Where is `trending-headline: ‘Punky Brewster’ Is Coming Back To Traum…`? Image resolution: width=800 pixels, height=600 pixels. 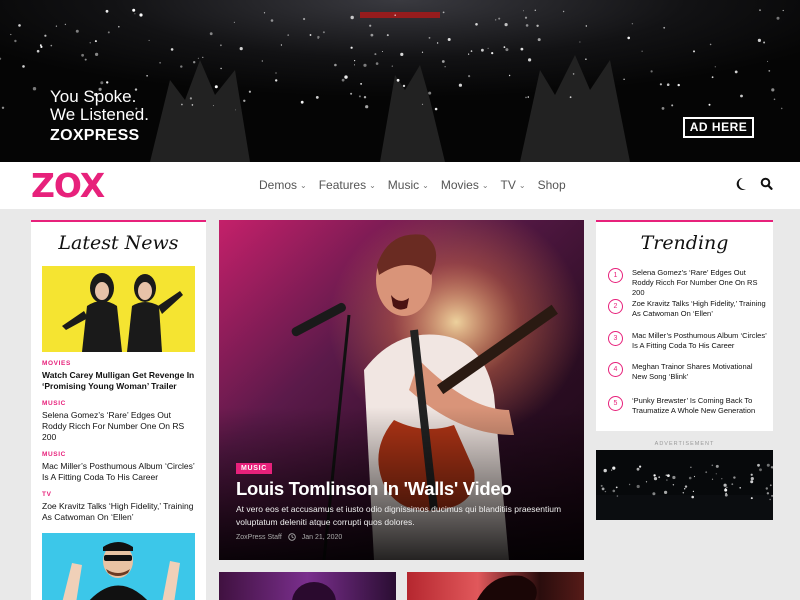 trending-headline: ‘Punky Brewster’ Is Coming Back To Traum… is located at coordinates (699, 406).